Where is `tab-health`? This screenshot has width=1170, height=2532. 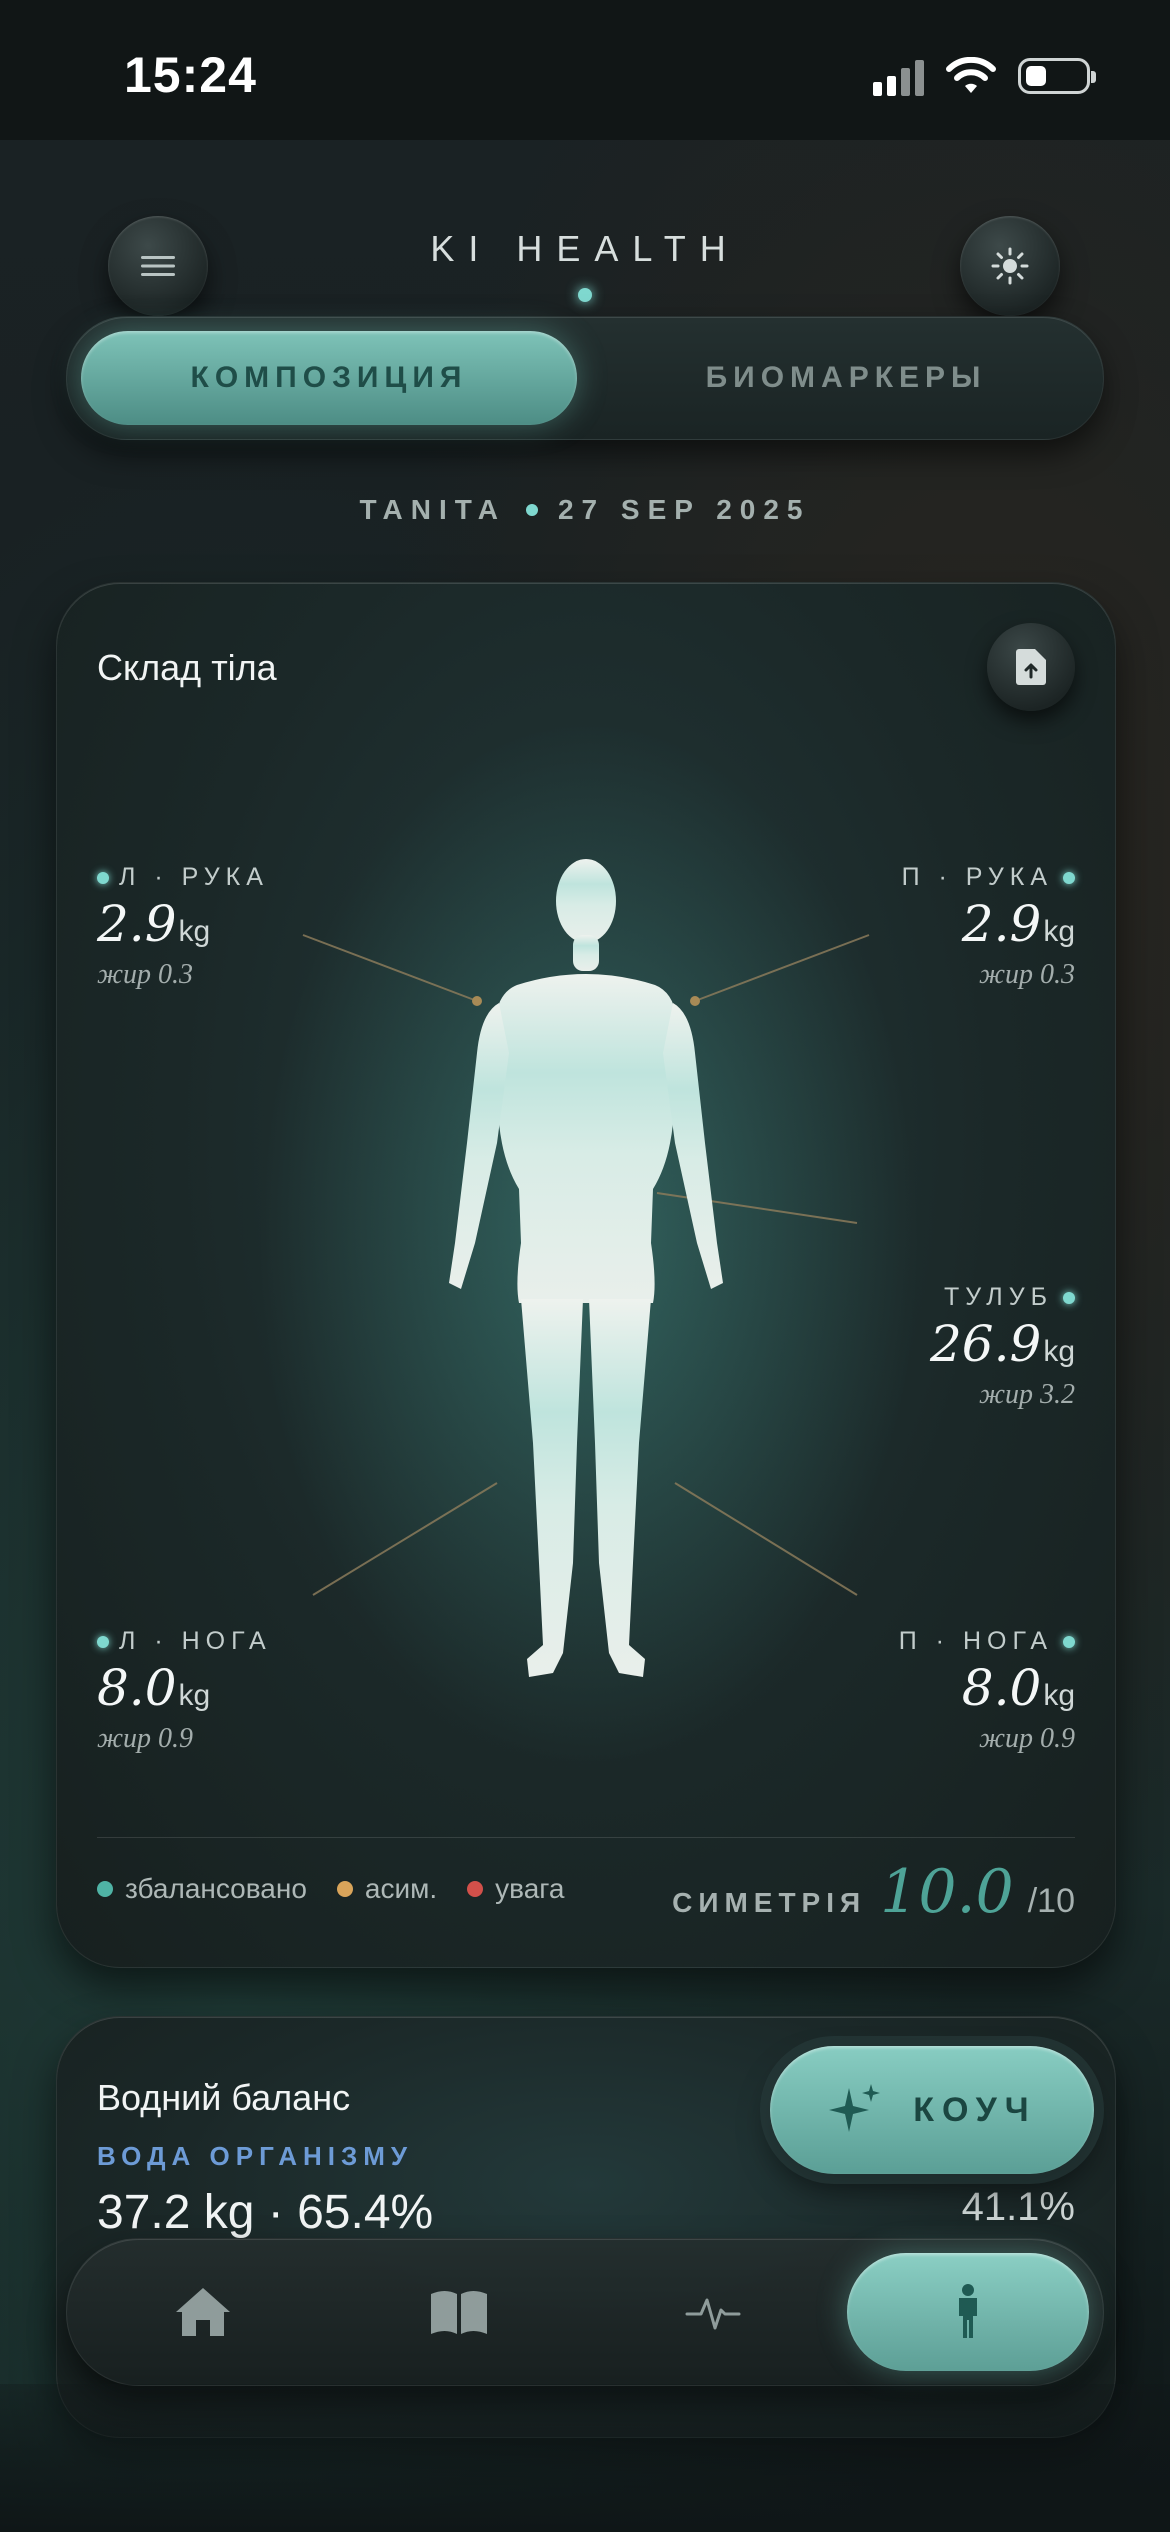 tab-health is located at coordinates (713, 2312).